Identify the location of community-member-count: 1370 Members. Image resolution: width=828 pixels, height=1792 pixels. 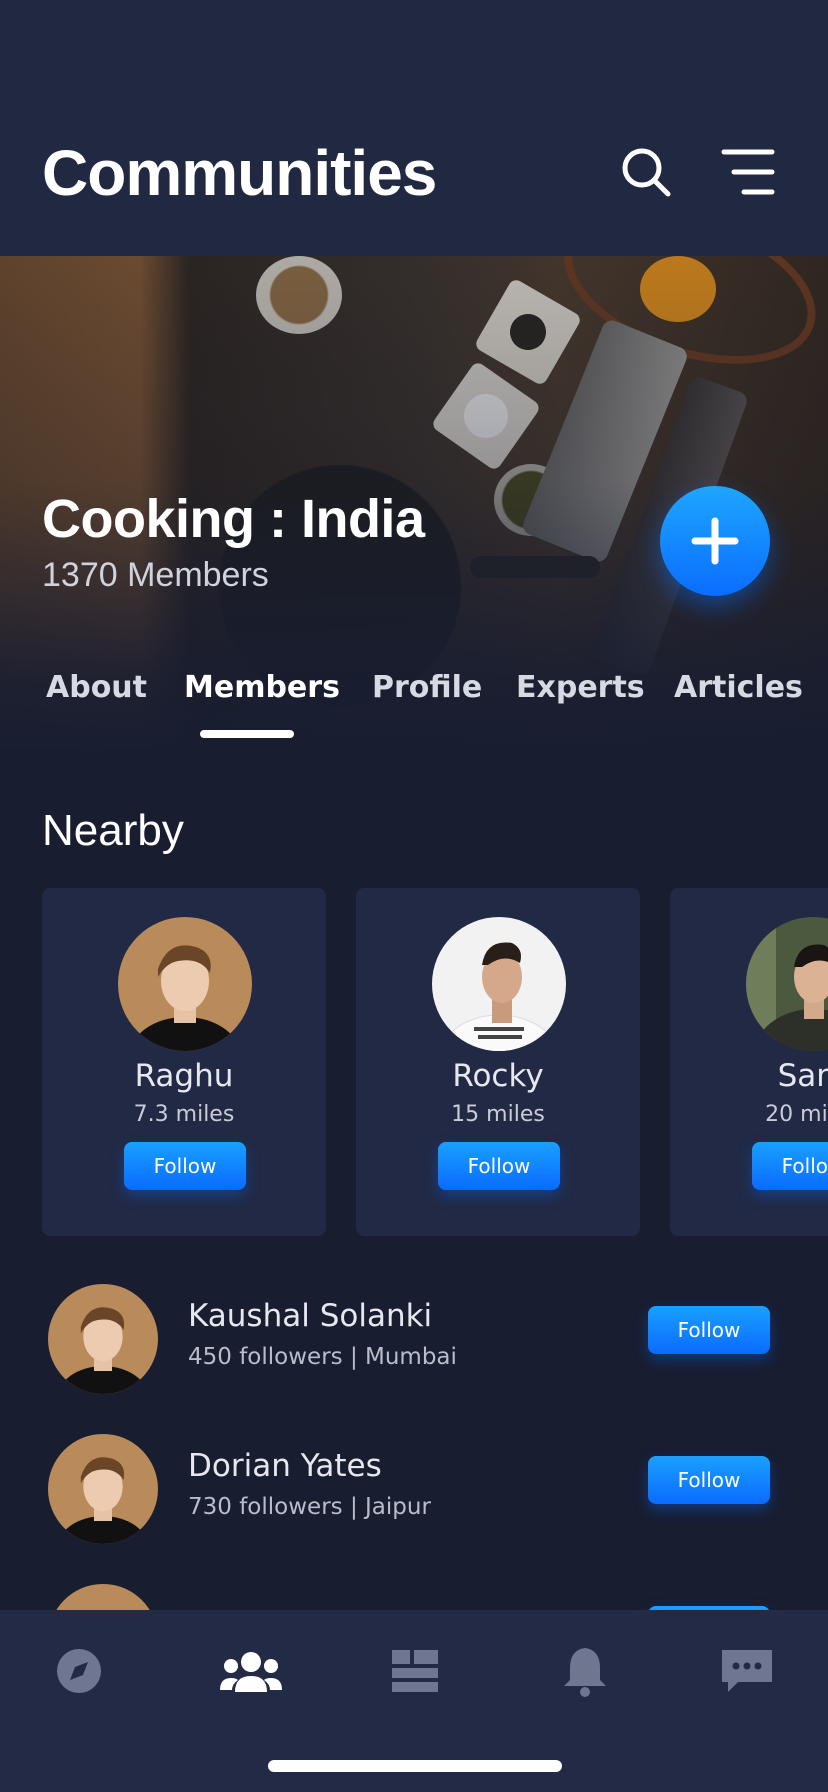
(155, 575).